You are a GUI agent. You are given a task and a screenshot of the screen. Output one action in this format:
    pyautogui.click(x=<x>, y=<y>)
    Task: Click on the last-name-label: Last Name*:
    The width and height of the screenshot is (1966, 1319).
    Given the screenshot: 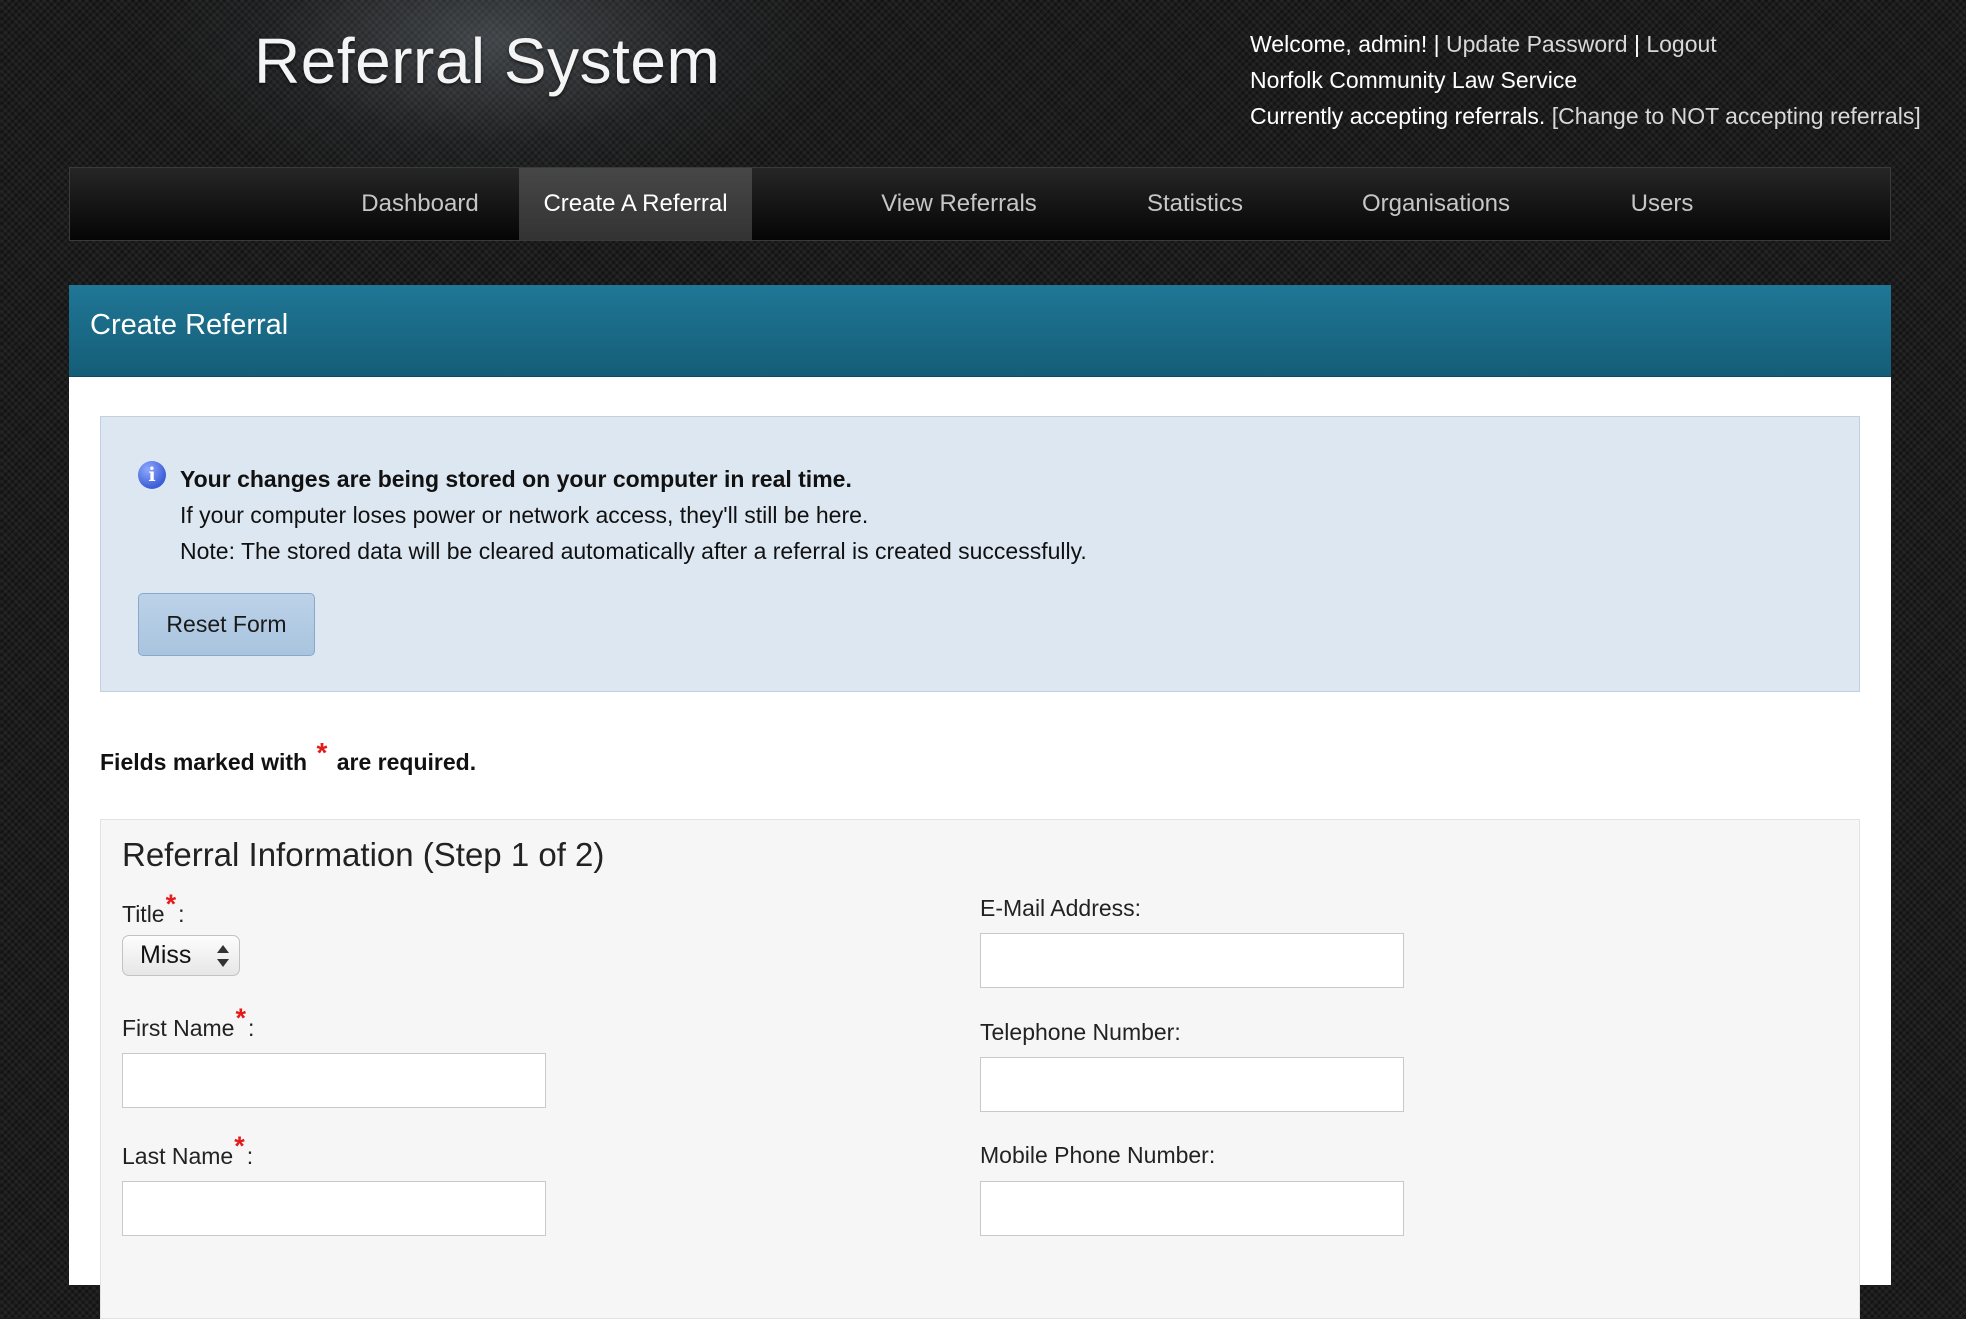 What is the action you would take?
    pyautogui.click(x=188, y=1151)
    